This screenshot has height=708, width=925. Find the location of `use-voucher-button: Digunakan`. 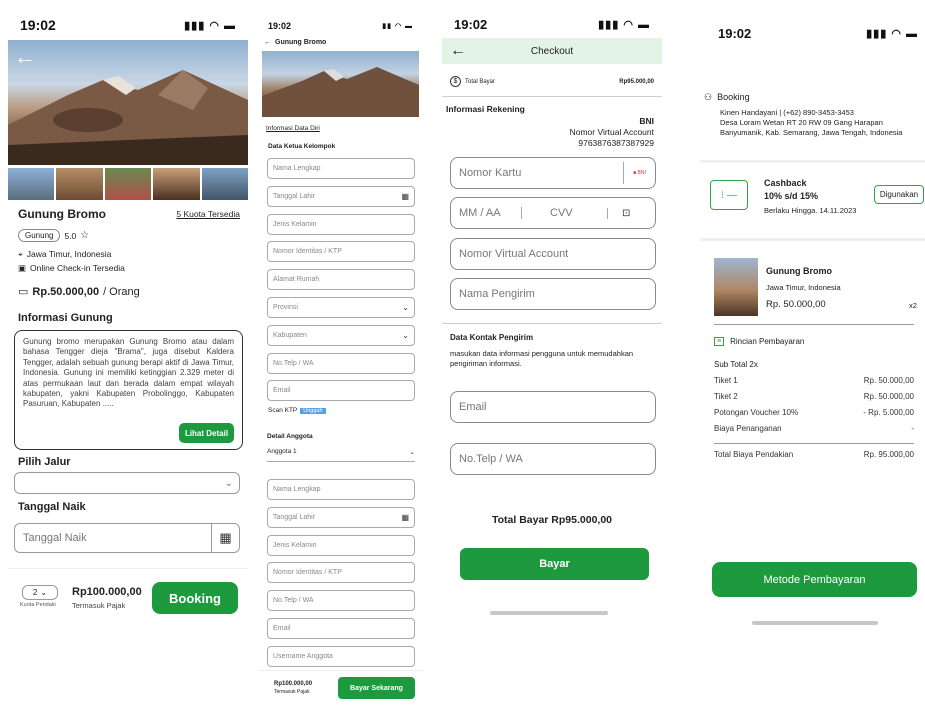

use-voucher-button: Digunakan is located at coordinates (899, 194).